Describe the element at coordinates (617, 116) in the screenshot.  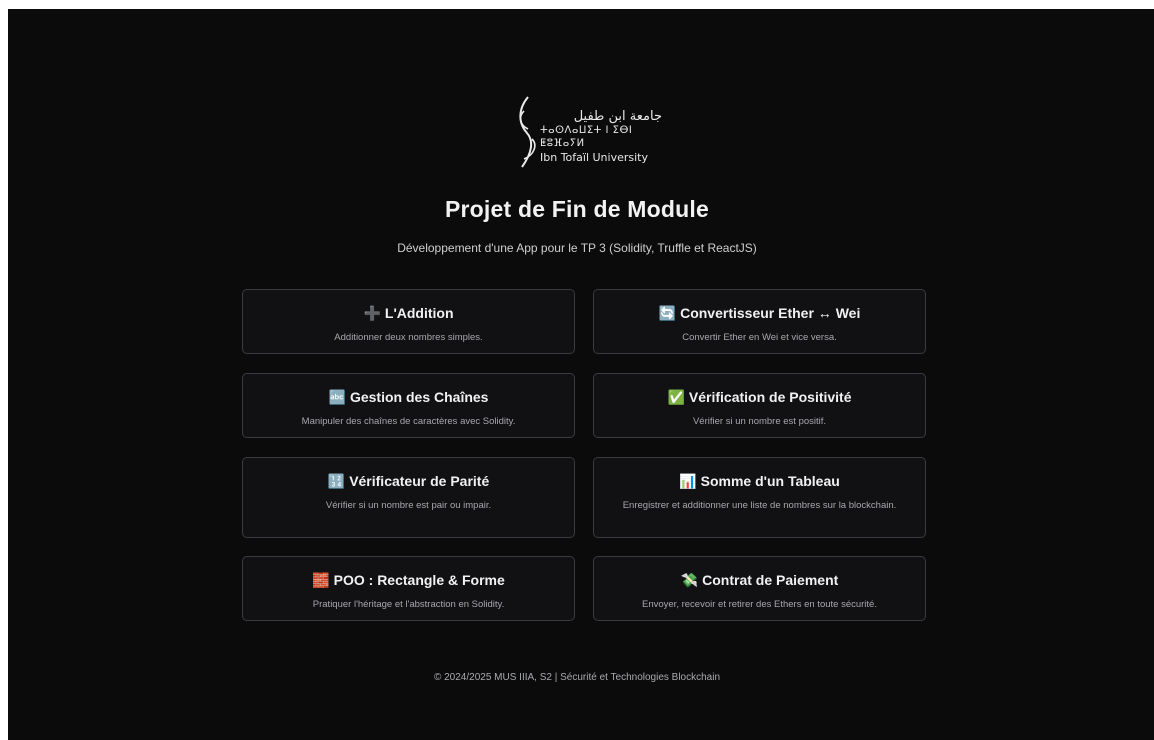
I see `logo-arabic-name: جامعة ابن طفيل` at that location.